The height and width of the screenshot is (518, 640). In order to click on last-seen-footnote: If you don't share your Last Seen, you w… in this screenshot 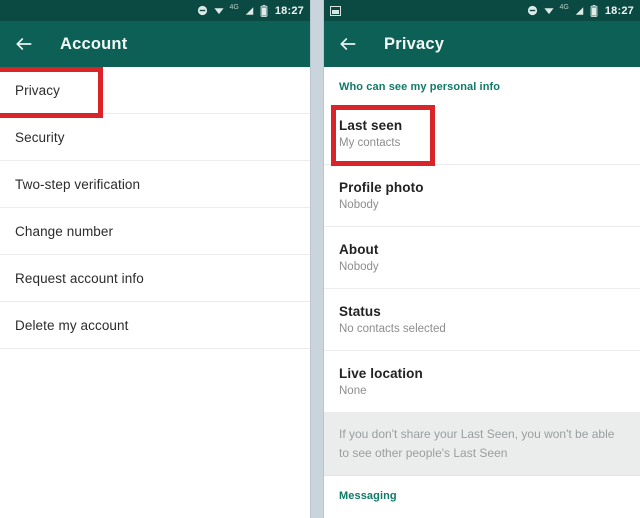, I will do `click(482, 445)`.